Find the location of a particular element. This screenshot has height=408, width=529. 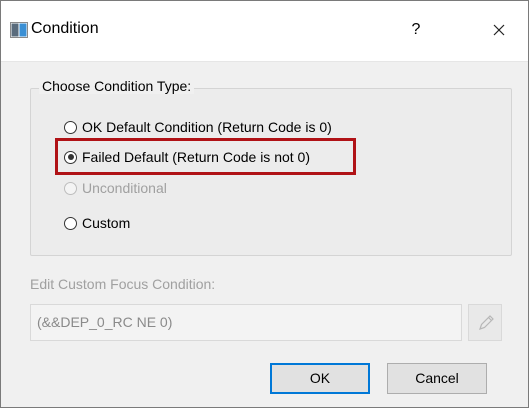

close-button is located at coordinates (499, 30).